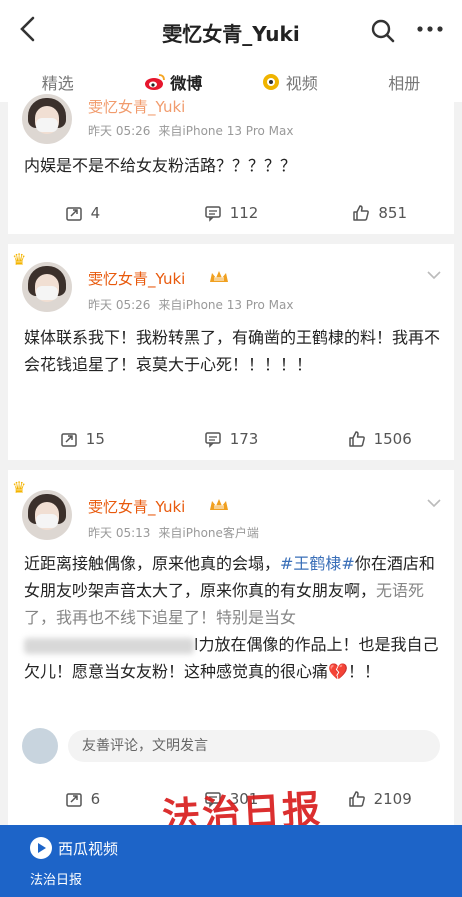 This screenshot has height=897, width=462. Describe the element at coordinates (231, 861) in the screenshot. I see `video-source-bar: 西瓜视频 法治日报` at that location.